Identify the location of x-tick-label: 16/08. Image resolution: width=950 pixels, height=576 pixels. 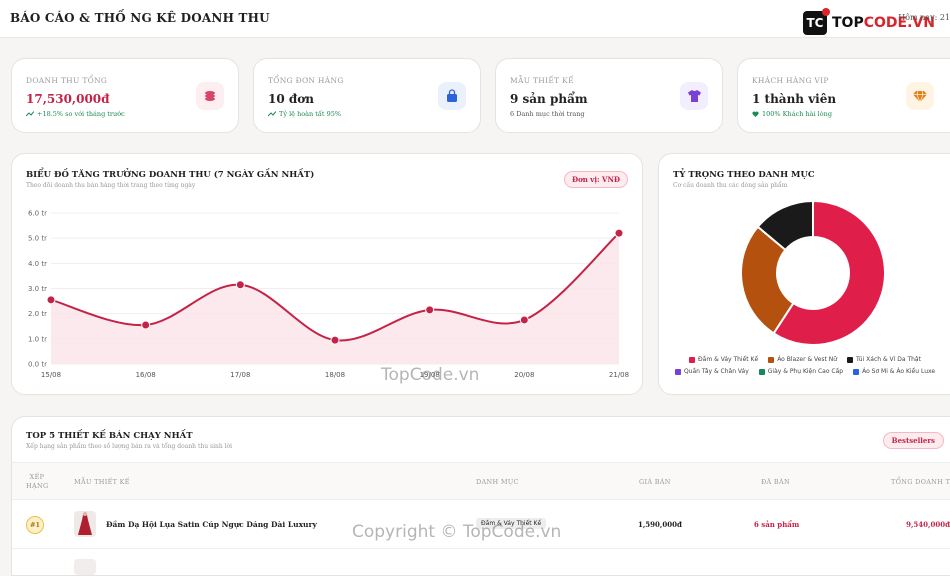
(146, 375).